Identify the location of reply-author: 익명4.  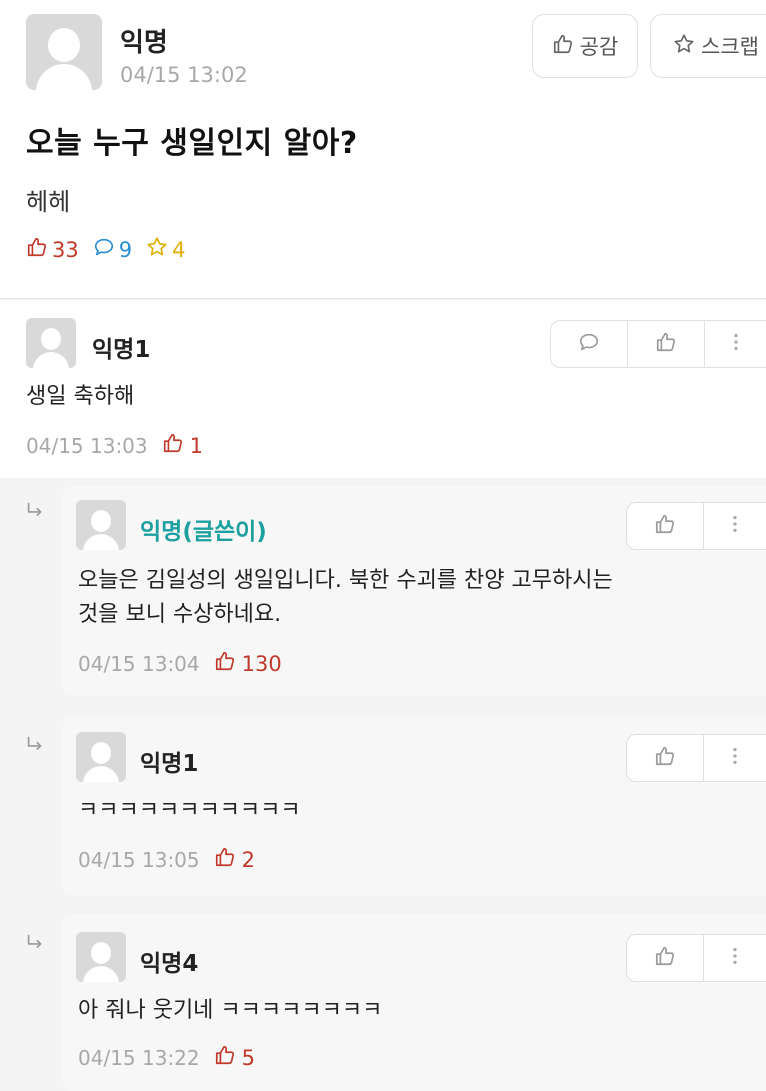
(169, 964).